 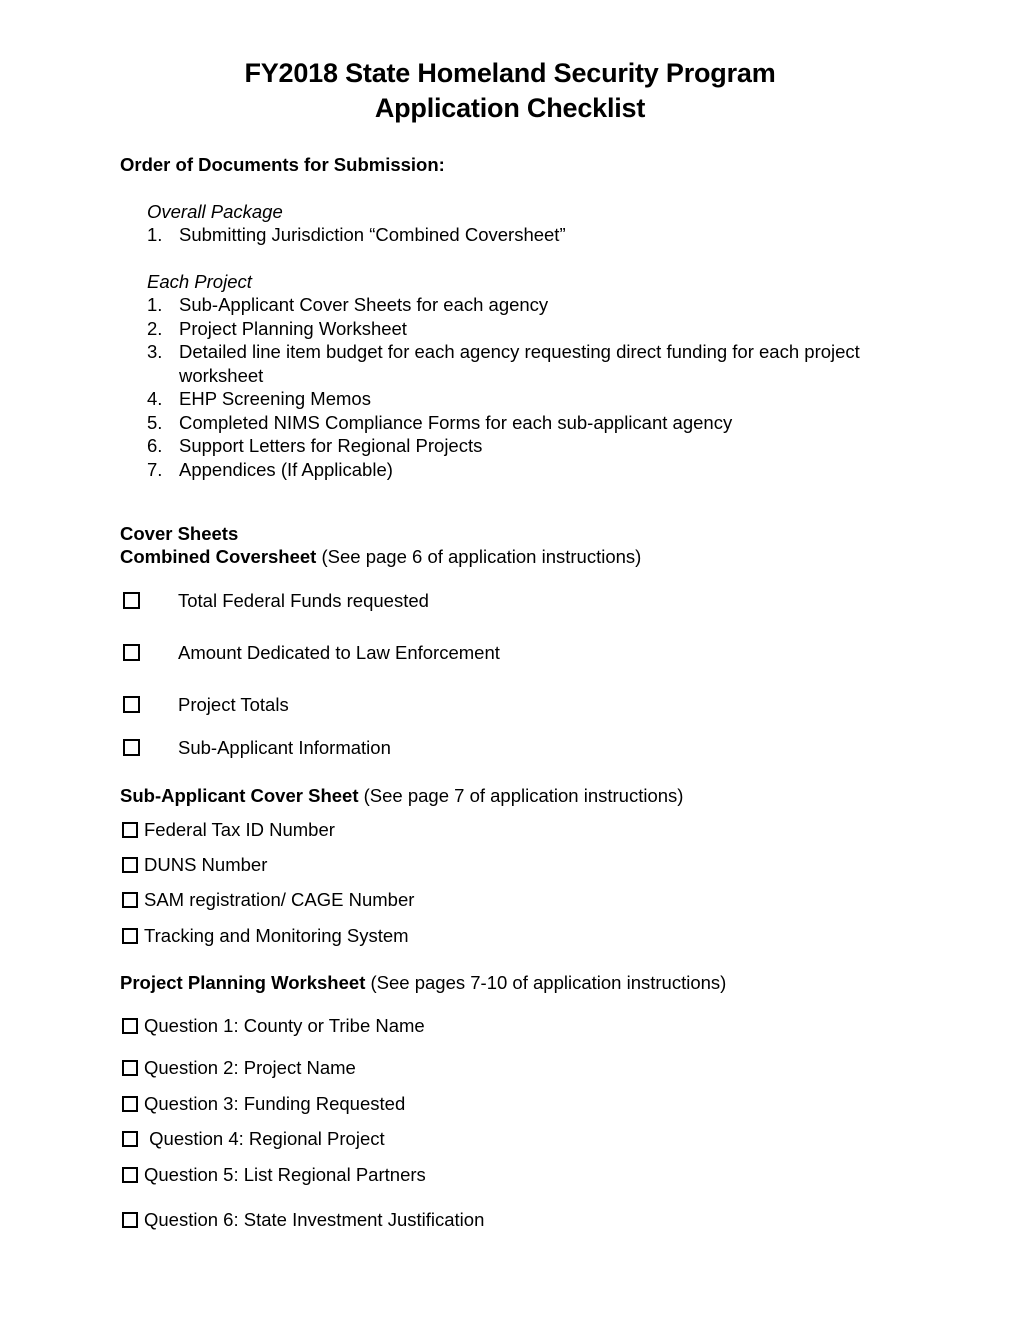 What do you see at coordinates (520, 1139) in the screenshot?
I see `checkbox-row-question-4: Question 4: Regional Project` at bounding box center [520, 1139].